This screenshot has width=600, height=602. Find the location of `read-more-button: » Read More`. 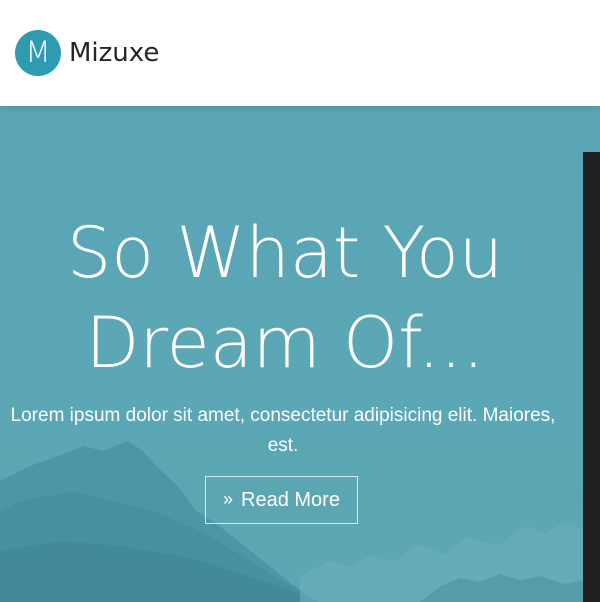

read-more-button: » Read More is located at coordinates (281, 500).